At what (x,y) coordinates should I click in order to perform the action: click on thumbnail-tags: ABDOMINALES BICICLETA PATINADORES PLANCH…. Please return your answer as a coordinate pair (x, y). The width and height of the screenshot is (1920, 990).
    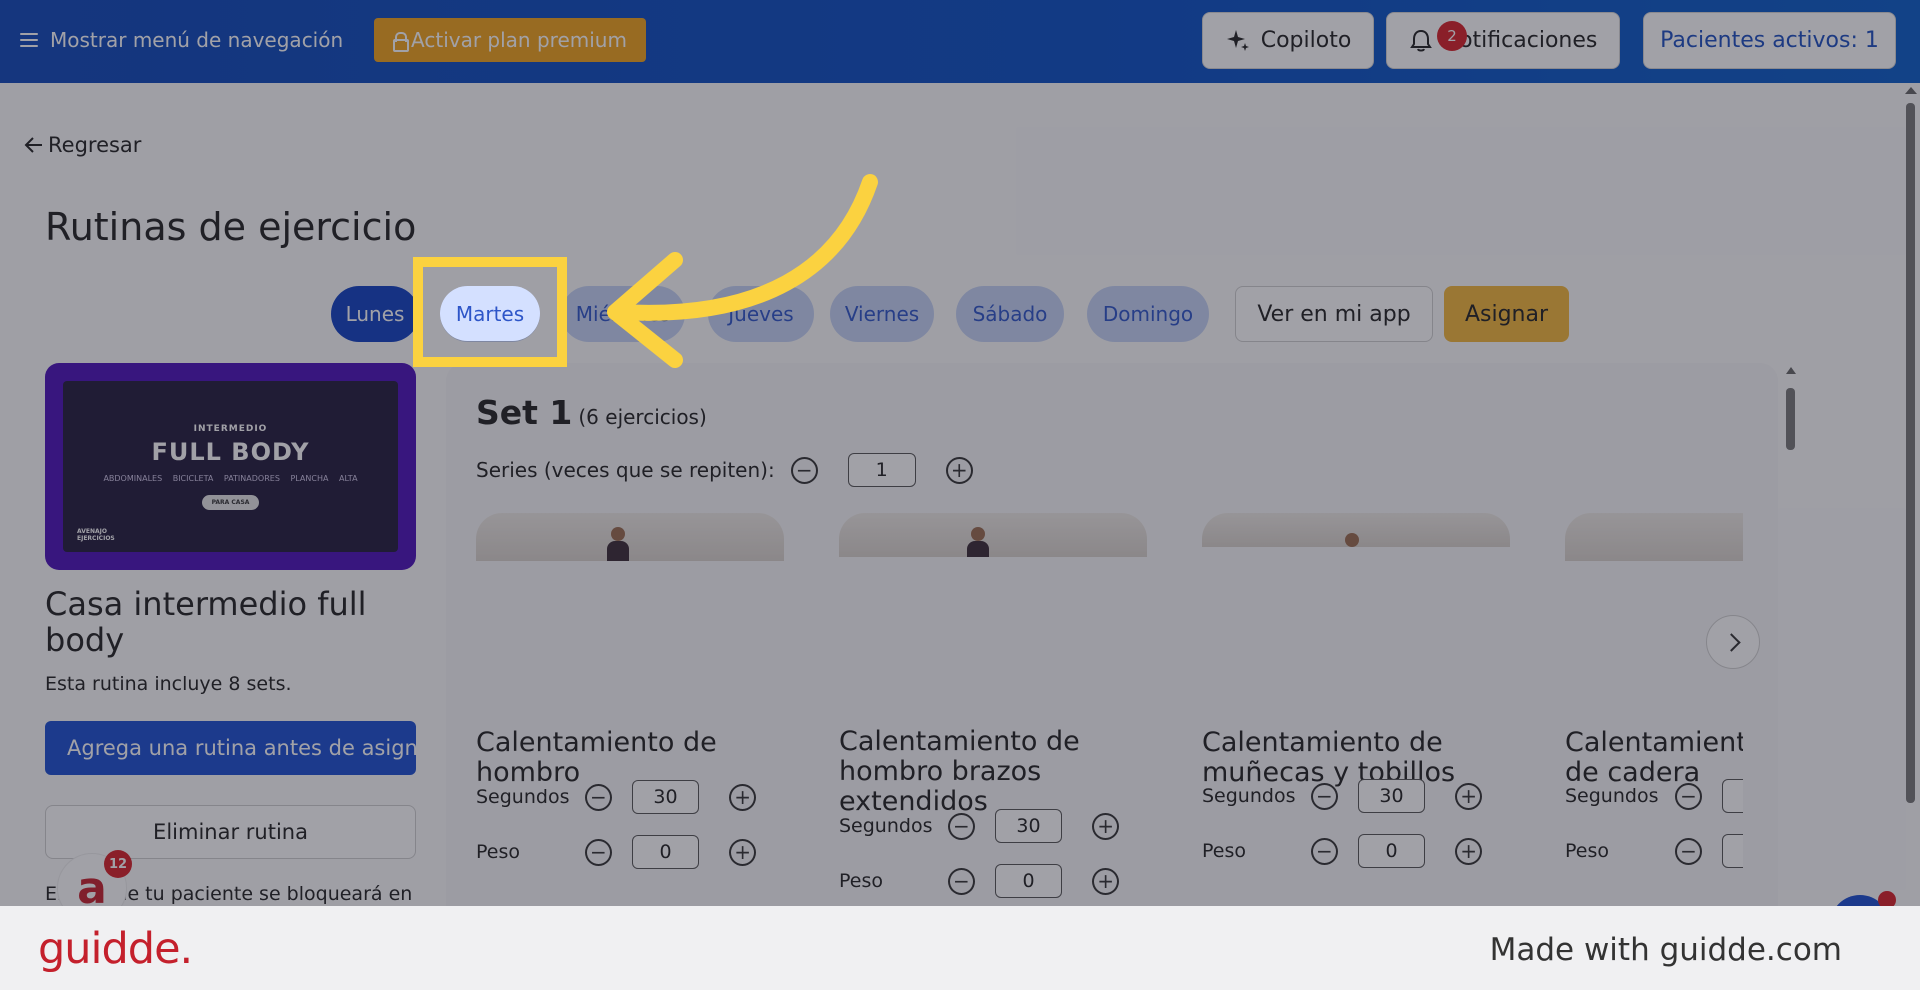
    Looking at the image, I should click on (230, 478).